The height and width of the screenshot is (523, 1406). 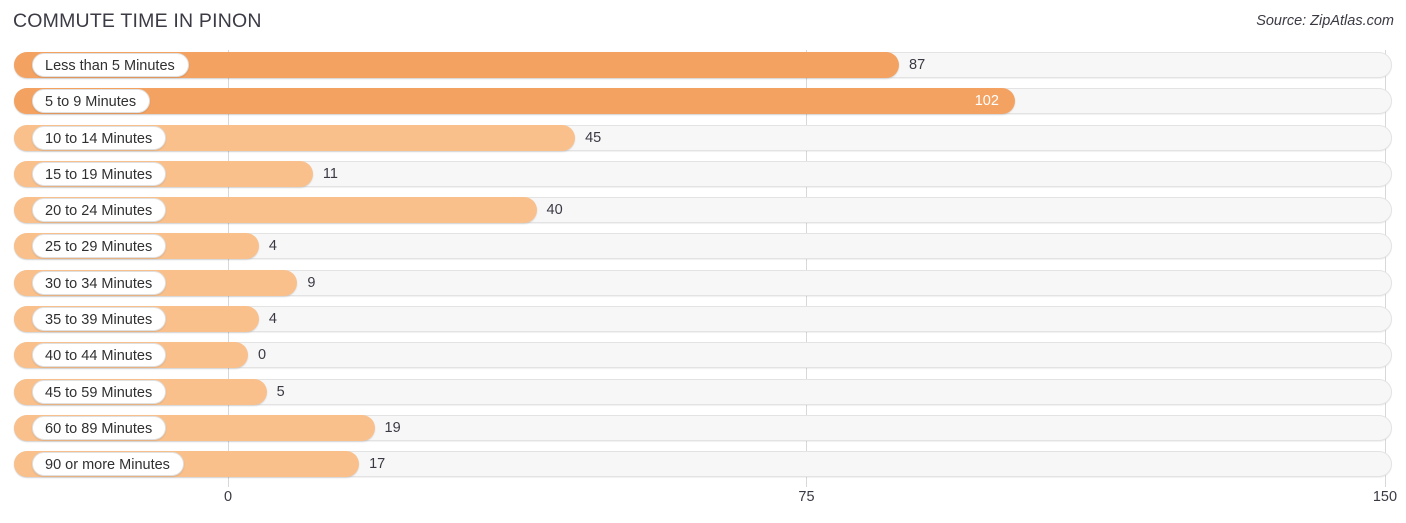 What do you see at coordinates (1325, 21) in the screenshot?
I see `source-attribution: Source: ZipAtlas.com` at bounding box center [1325, 21].